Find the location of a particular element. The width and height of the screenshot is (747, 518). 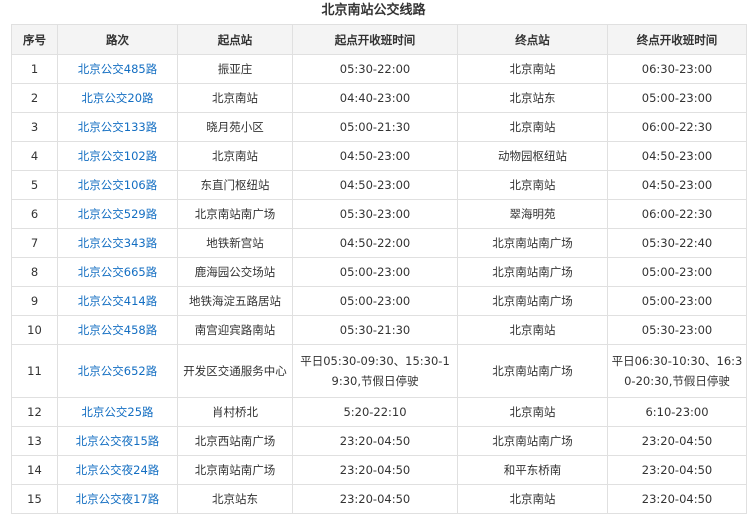

route-link: 北京公交夜15路 is located at coordinates (118, 441).